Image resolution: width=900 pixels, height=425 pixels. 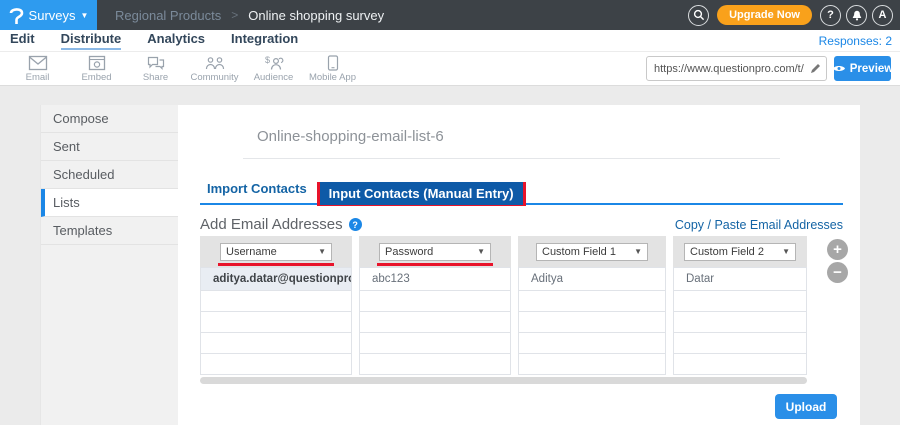 I want to click on community-icon, so click(x=215, y=63).